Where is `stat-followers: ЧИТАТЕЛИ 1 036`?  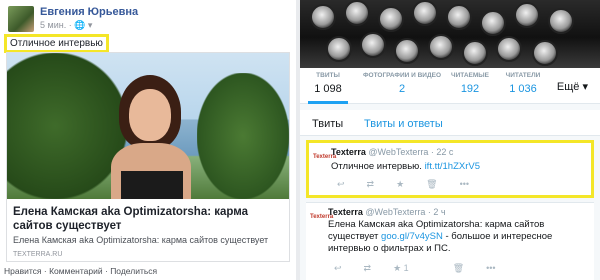
stat-followers: ЧИТАТЕЛИ 1 036 is located at coordinates (523, 83).